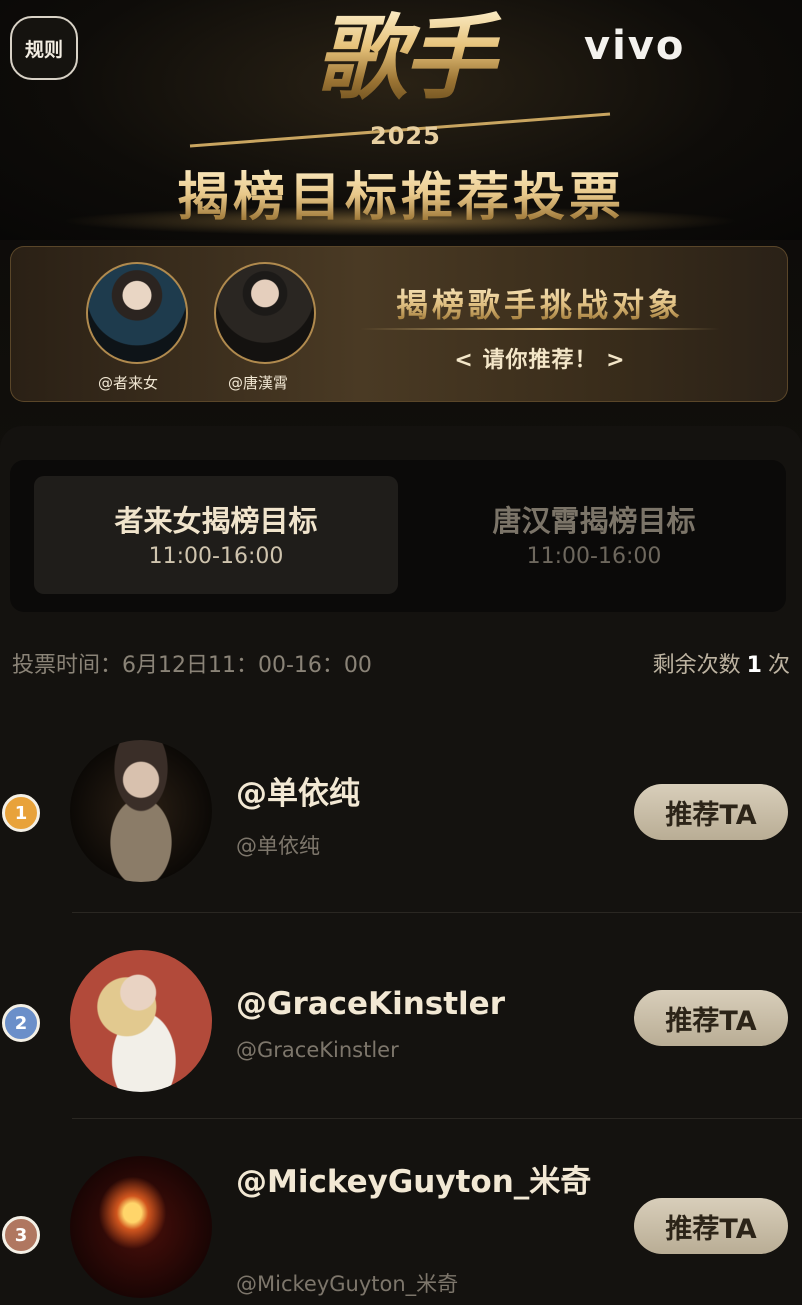 Image resolution: width=802 pixels, height=1305 pixels. Describe the element at coordinates (128, 383) in the screenshot. I see `challenger-name-1: @者来女` at that location.